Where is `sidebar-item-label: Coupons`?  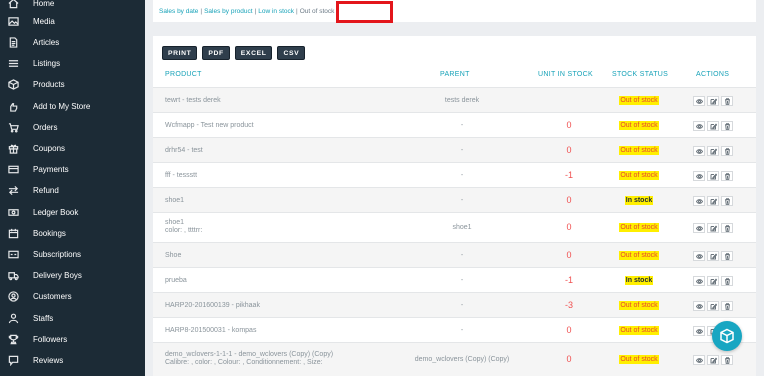 sidebar-item-label: Coupons is located at coordinates (49, 148).